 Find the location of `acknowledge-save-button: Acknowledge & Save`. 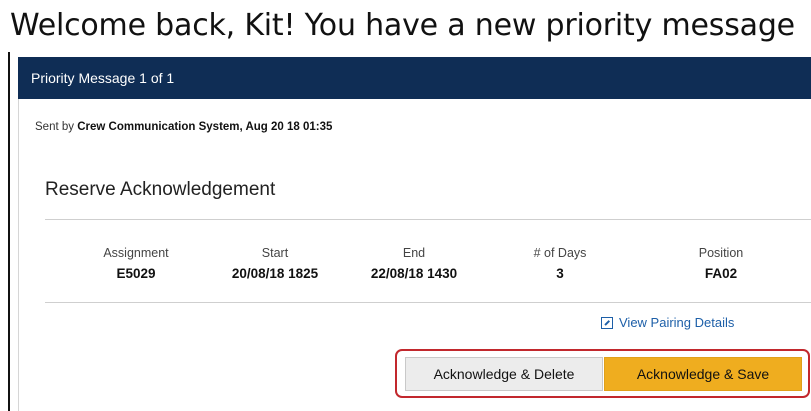

acknowledge-save-button: Acknowledge & Save is located at coordinates (703, 374).